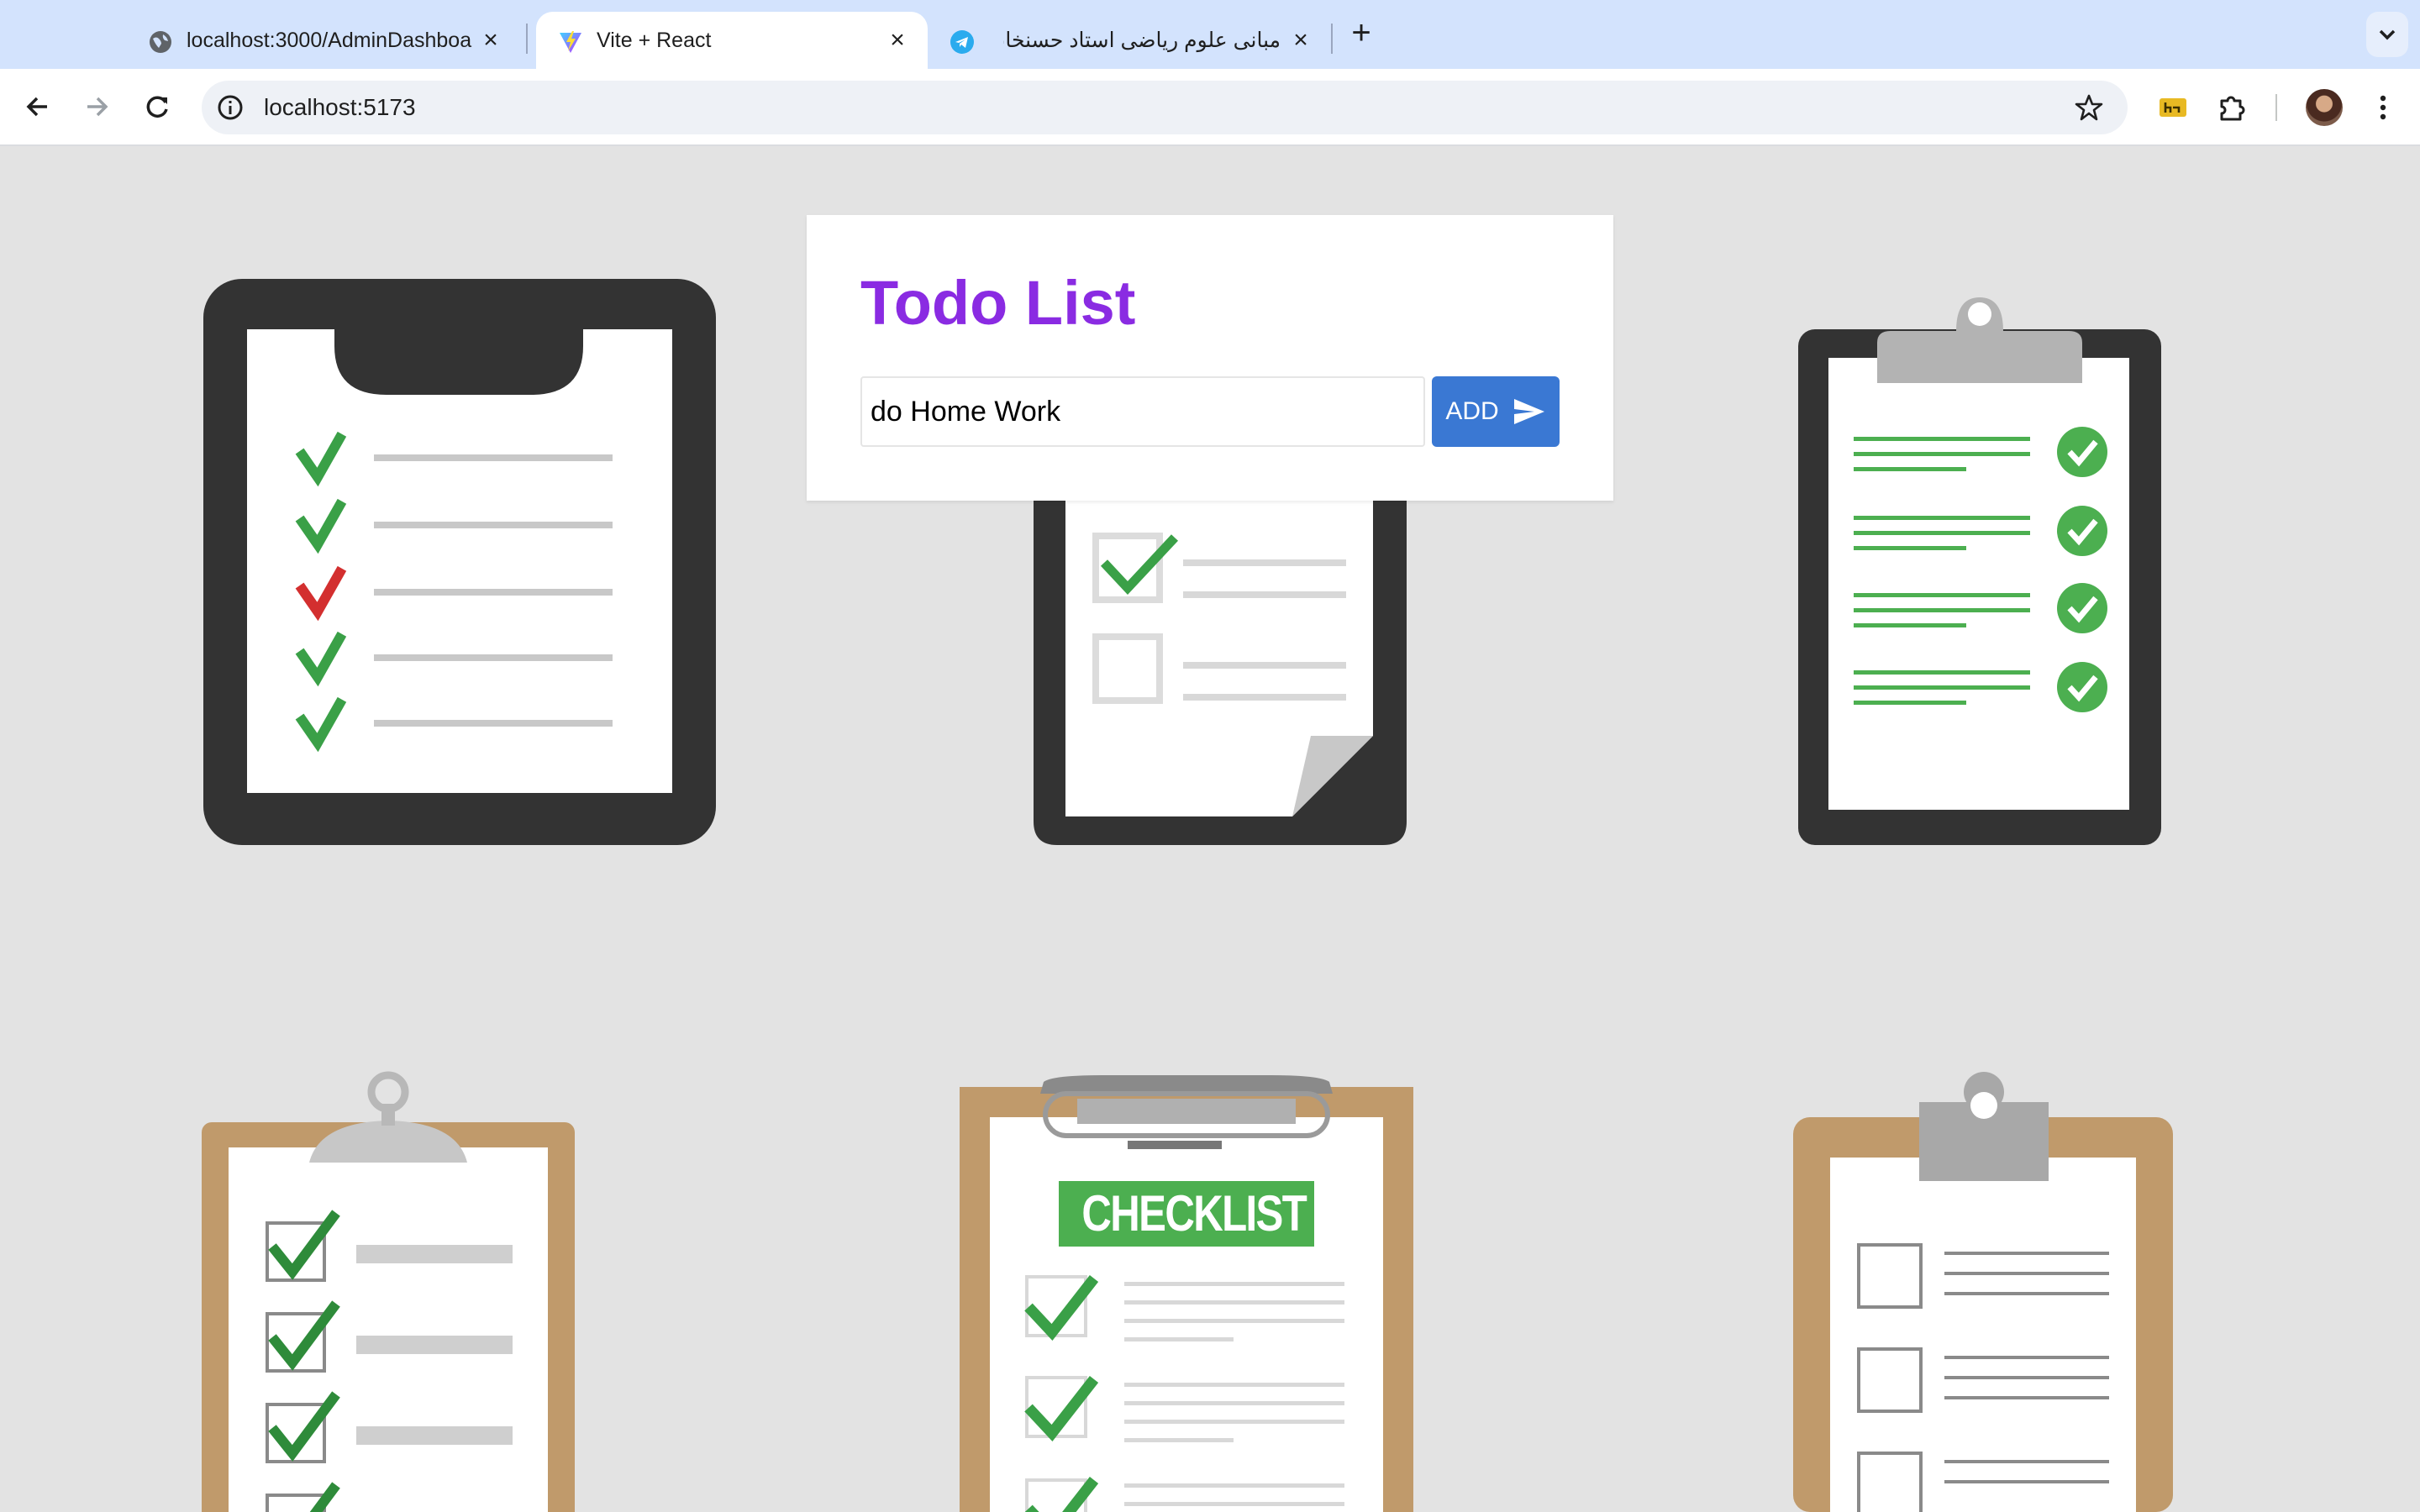 The height and width of the screenshot is (1512, 2420). Describe the element at coordinates (1142, 411) in the screenshot. I see `todo-input` at that location.